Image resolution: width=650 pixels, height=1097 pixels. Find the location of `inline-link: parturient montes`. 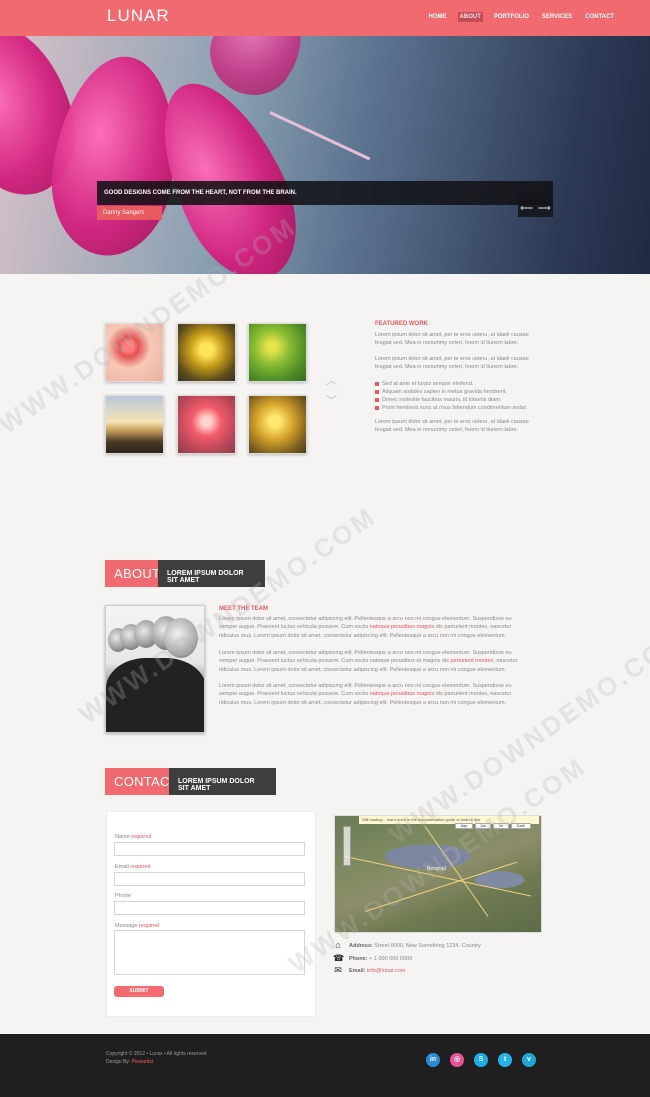

inline-link: parturient montes is located at coordinates (471, 661).